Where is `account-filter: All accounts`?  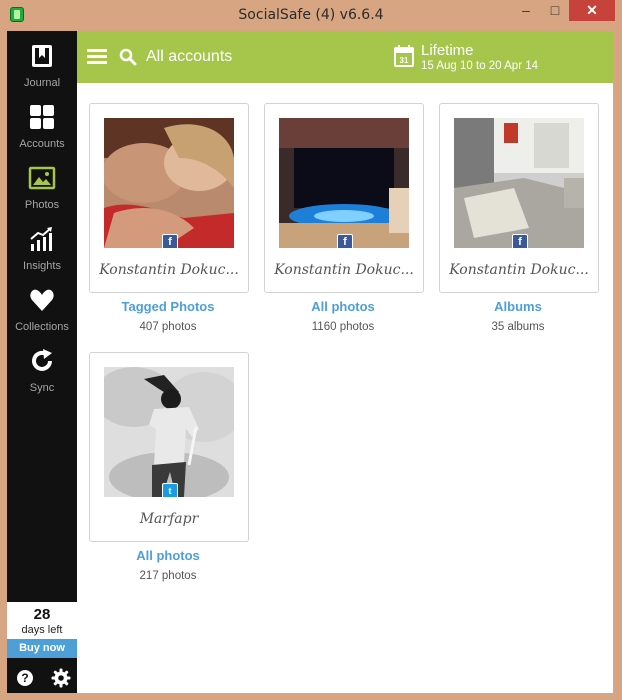 account-filter: All accounts is located at coordinates (189, 57).